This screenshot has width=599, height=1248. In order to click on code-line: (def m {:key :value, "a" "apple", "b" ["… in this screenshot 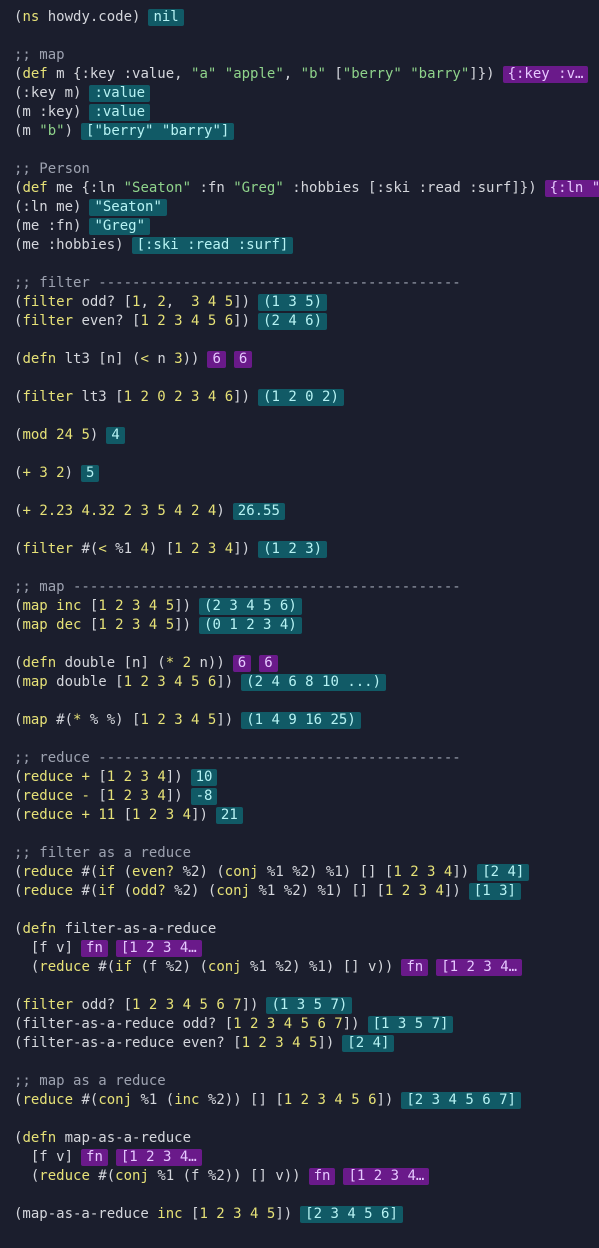, I will do `click(306, 74)`.